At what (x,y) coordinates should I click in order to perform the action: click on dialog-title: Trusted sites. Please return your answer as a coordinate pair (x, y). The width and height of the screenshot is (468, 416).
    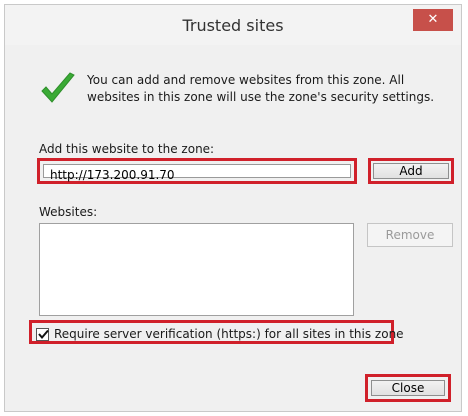
    Looking at the image, I should click on (233, 25).